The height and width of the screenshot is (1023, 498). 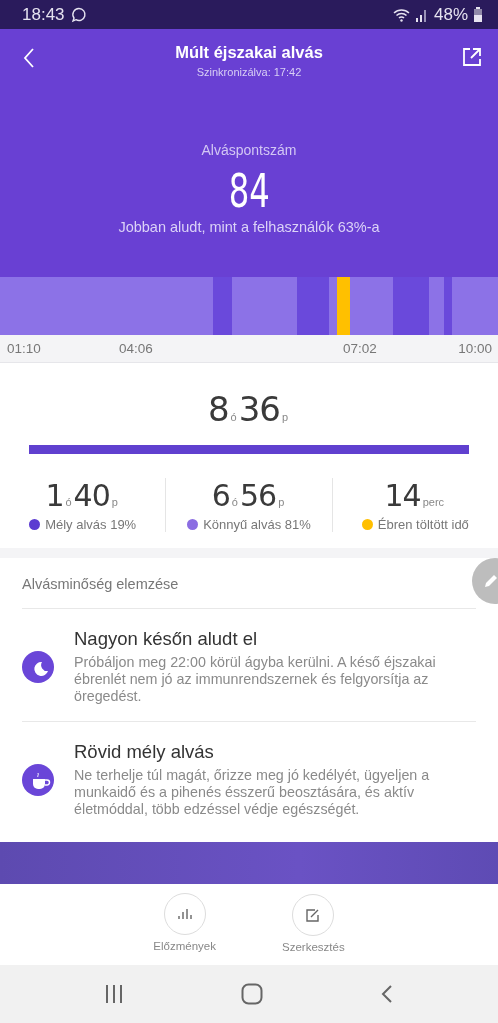 What do you see at coordinates (91, 524) in the screenshot?
I see `legend-label: Mély alvás 19%` at bounding box center [91, 524].